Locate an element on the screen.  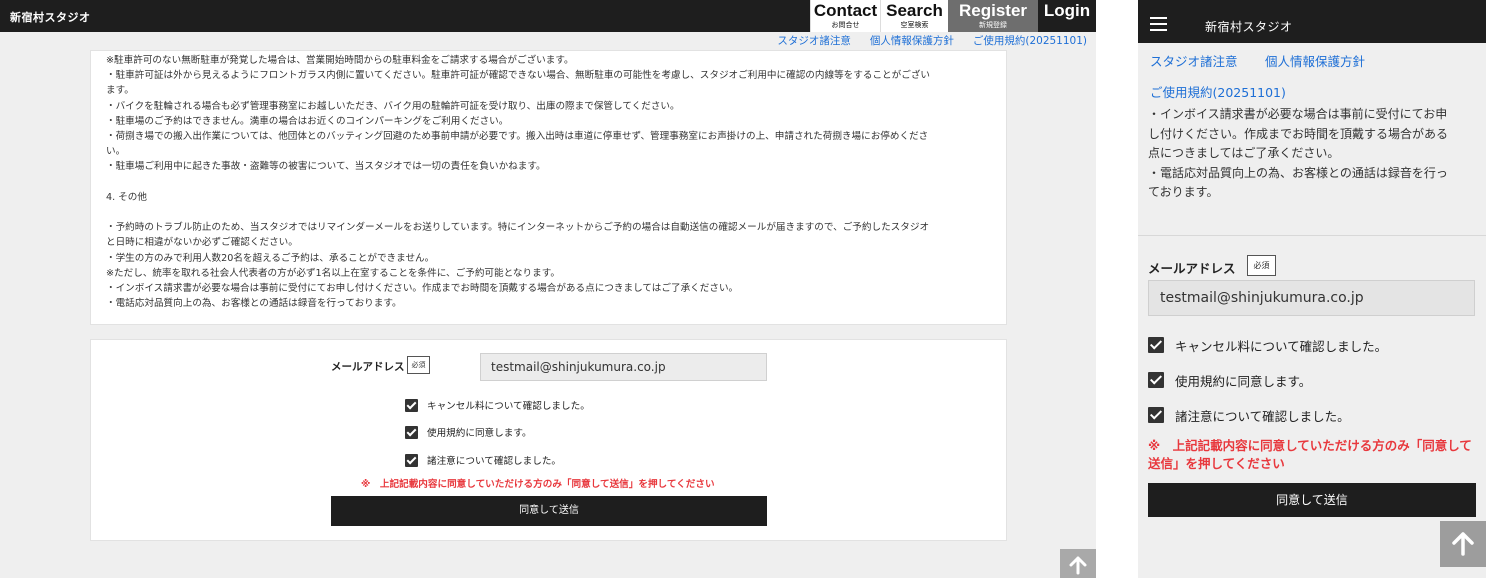
mobile-required-badge: 必須 is located at coordinates (1261, 265).